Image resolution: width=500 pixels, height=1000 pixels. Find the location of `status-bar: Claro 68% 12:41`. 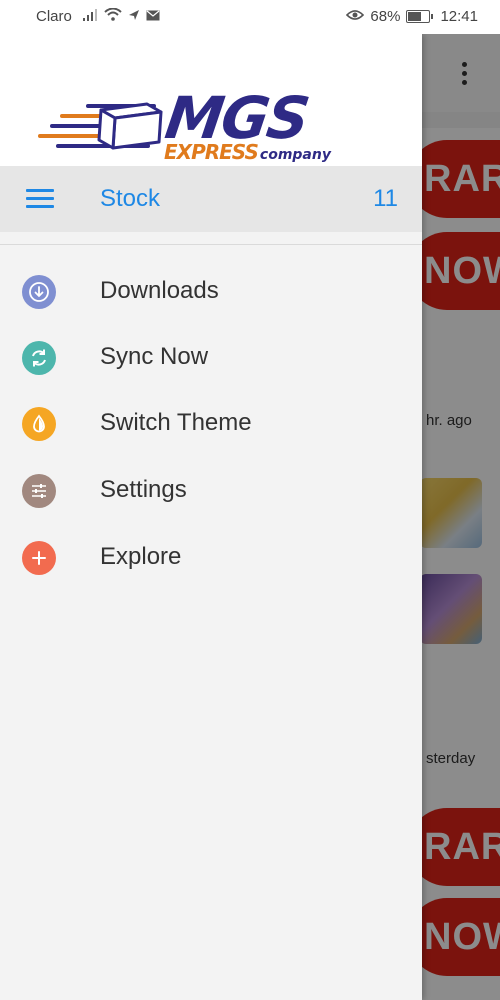

status-bar: Claro 68% 12:41 is located at coordinates (250, 17).